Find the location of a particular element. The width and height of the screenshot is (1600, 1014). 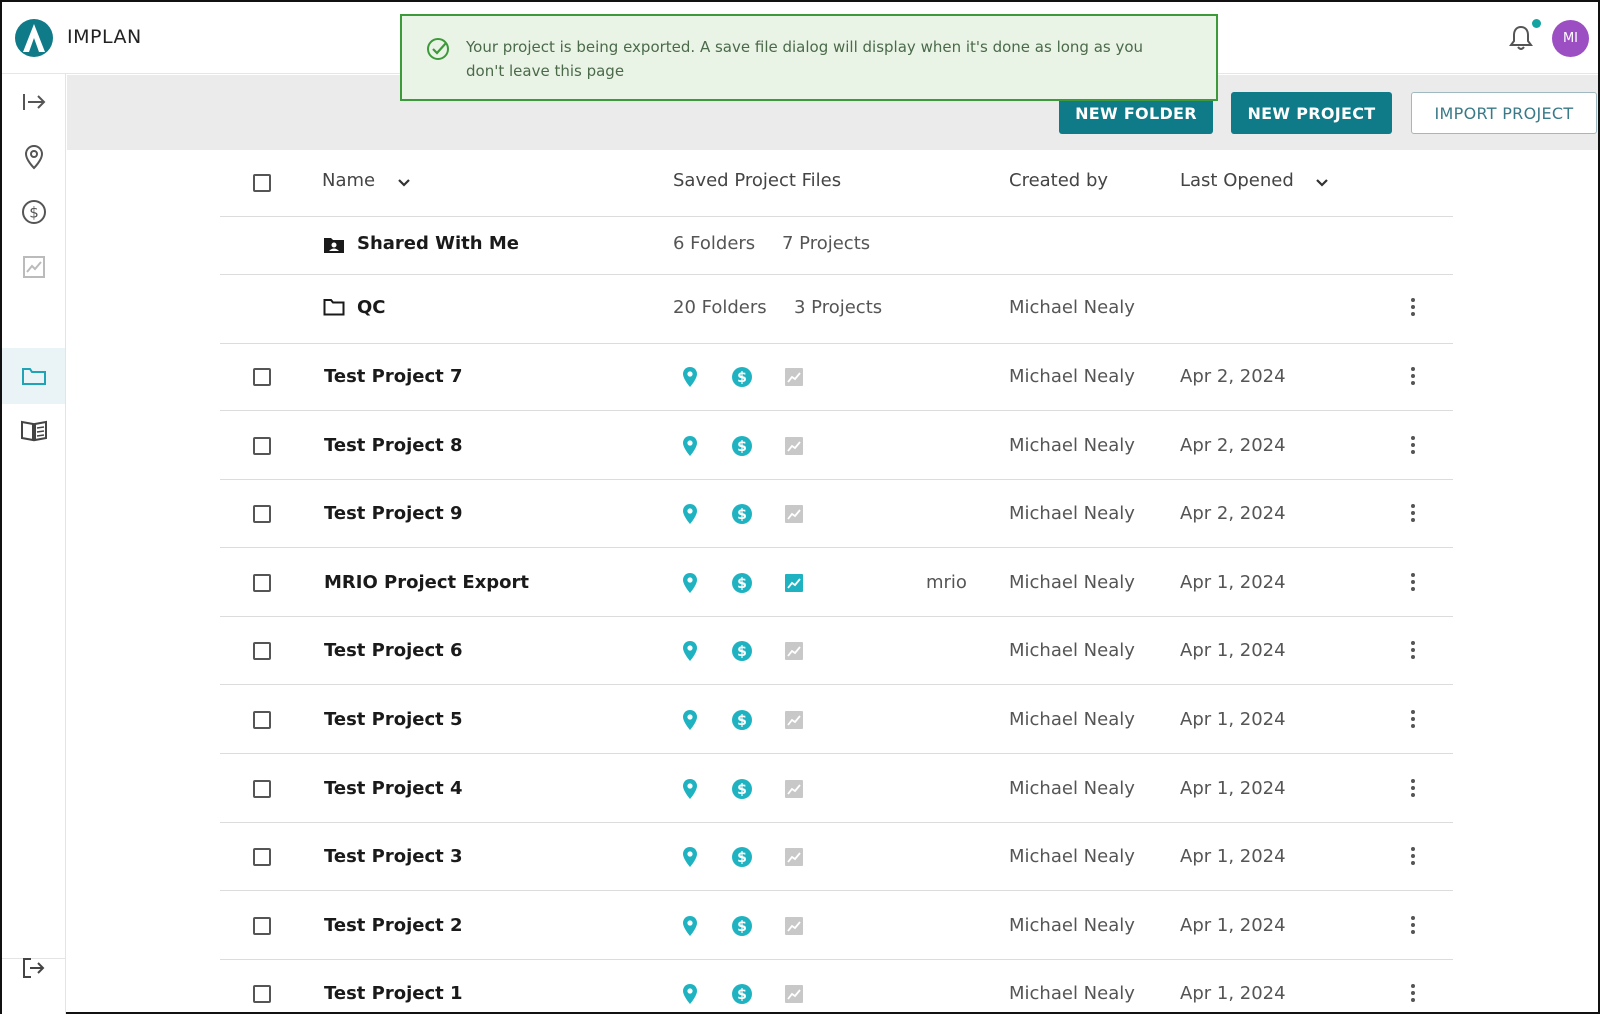

table-row: Test Project 9 $ Michael Nealy Apr 2, 2024 is located at coordinates (836, 514).